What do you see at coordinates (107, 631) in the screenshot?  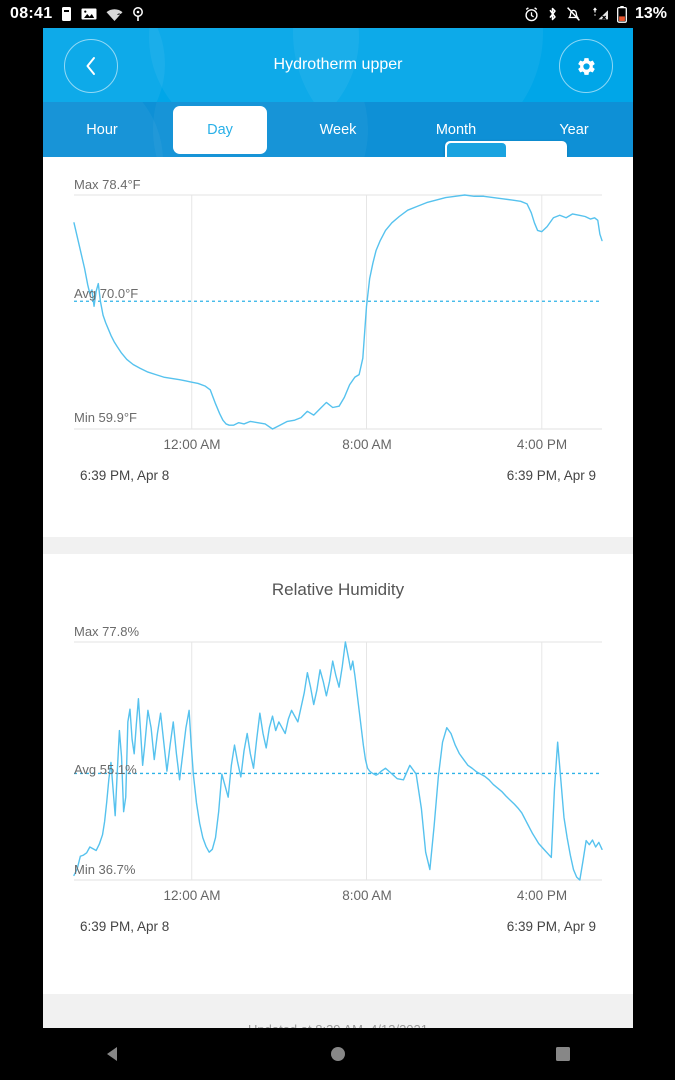 I see `humidity-max-label: Max 77.8%` at bounding box center [107, 631].